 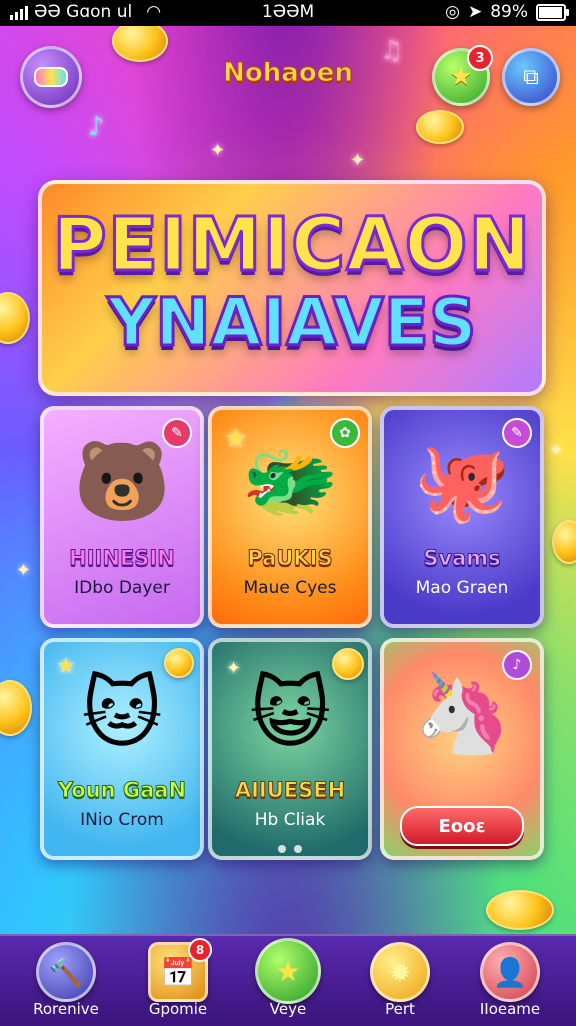 What do you see at coordinates (290, 847) in the screenshot?
I see `pagination-dots` at bounding box center [290, 847].